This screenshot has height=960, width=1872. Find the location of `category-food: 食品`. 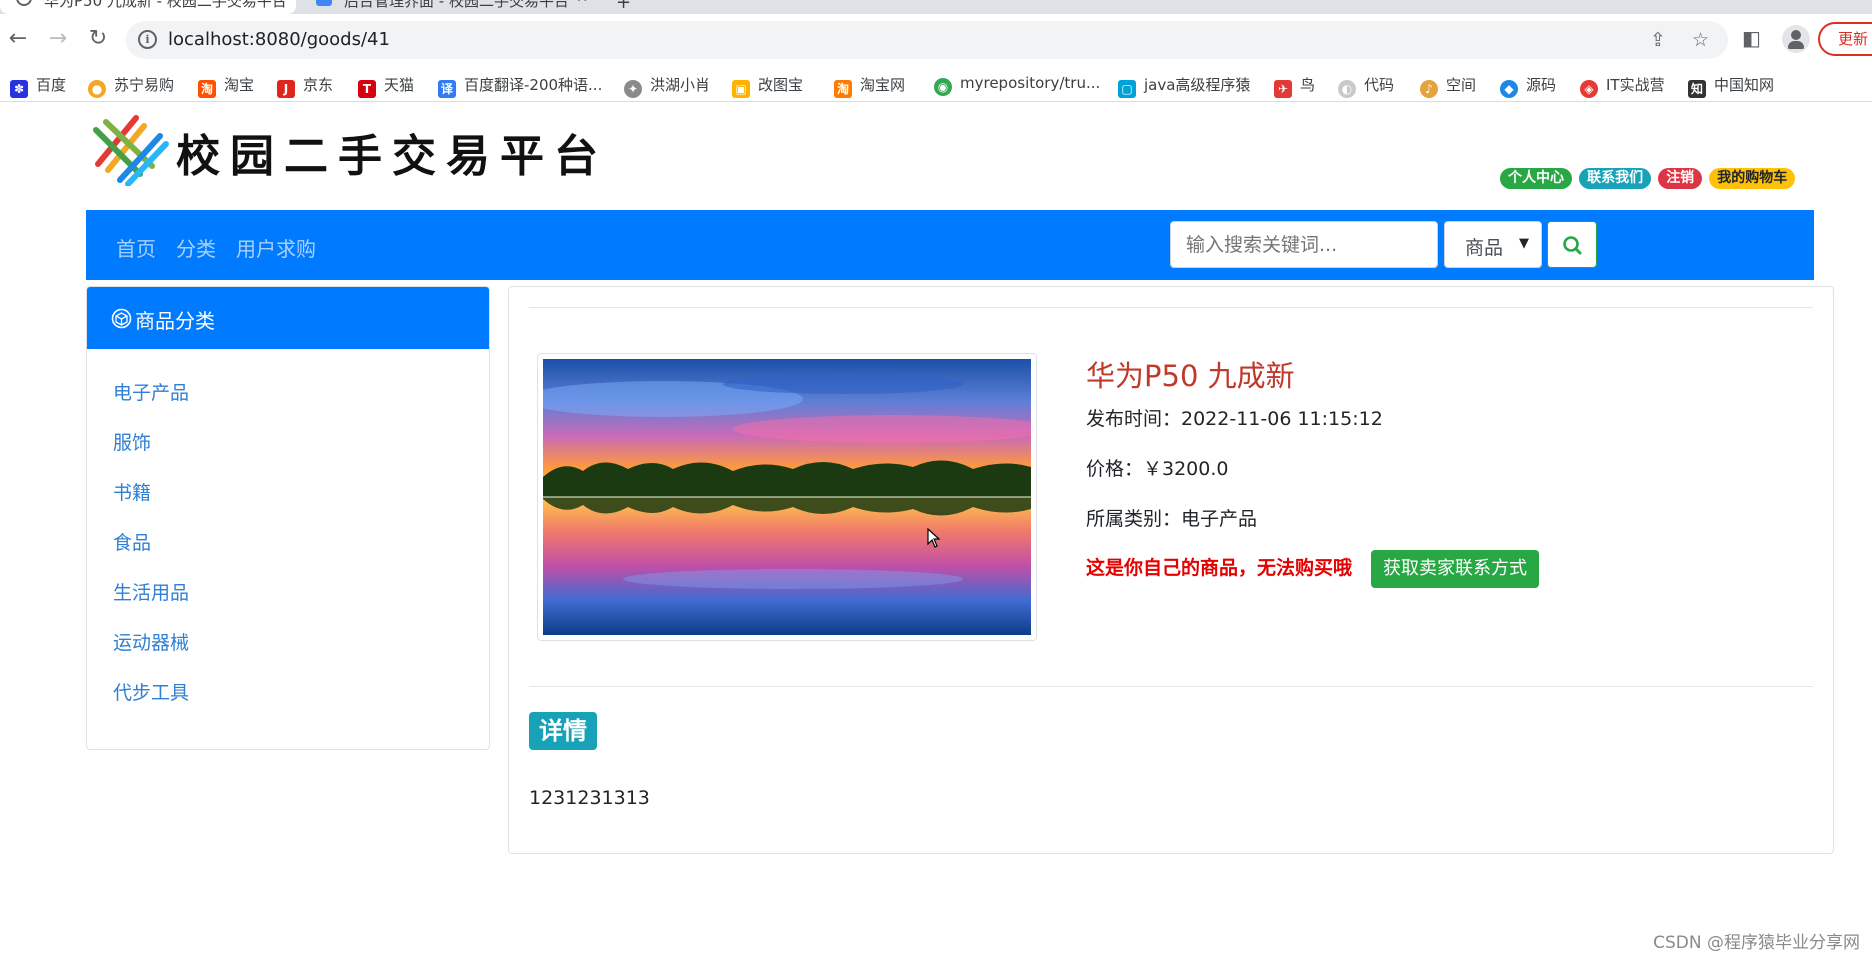

category-food: 食品 is located at coordinates (132, 541).